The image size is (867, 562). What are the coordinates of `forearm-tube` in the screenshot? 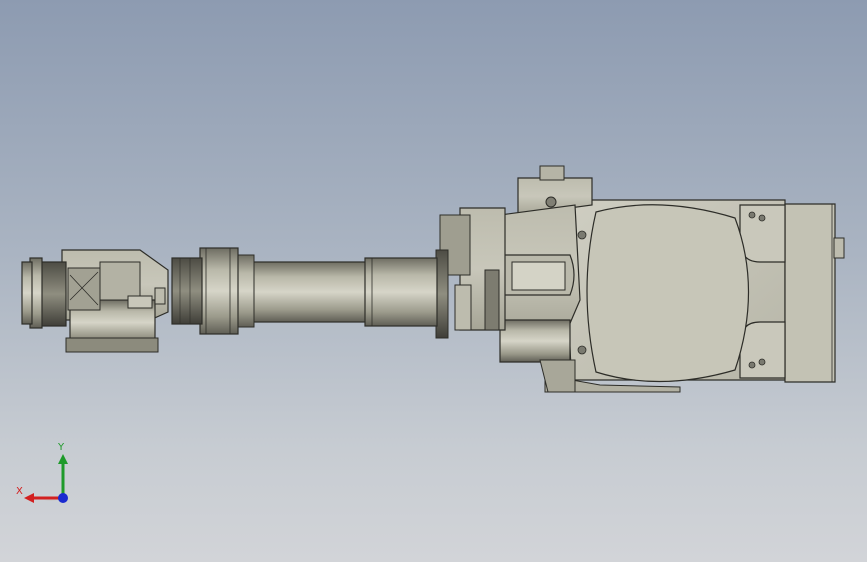 It's located at (304, 291).